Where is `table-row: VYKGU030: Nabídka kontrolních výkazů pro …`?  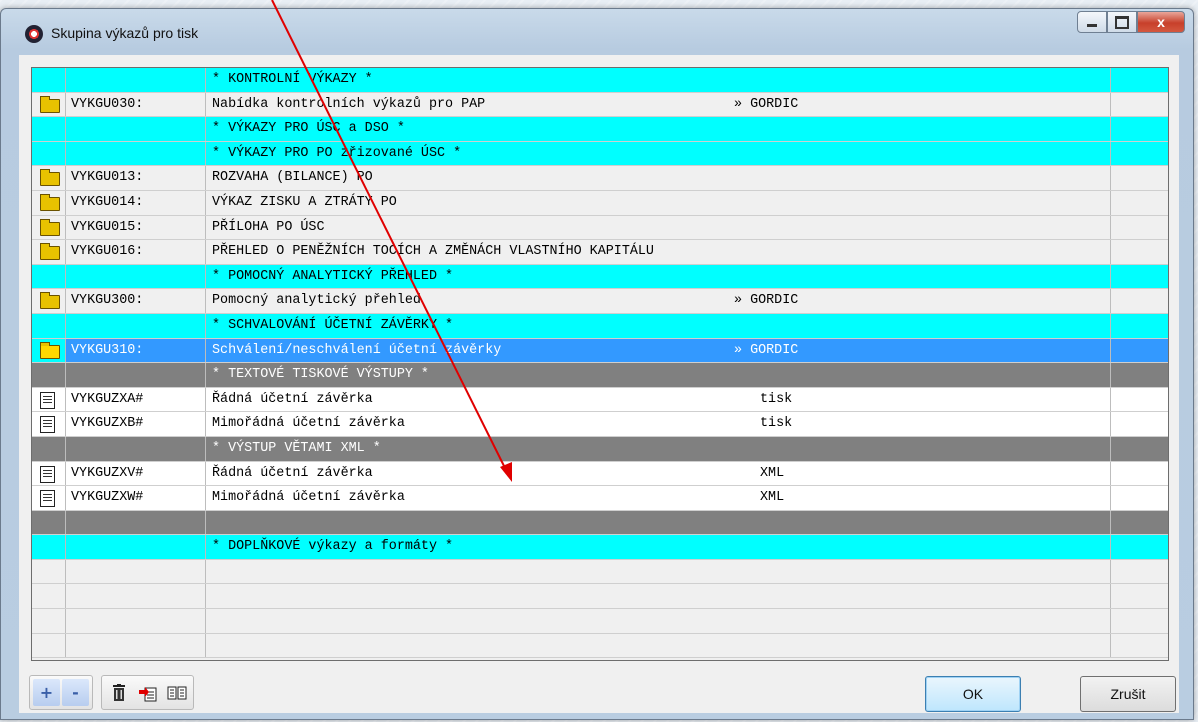 table-row: VYKGU030: Nabídka kontrolních výkazů pro … is located at coordinates (600, 105).